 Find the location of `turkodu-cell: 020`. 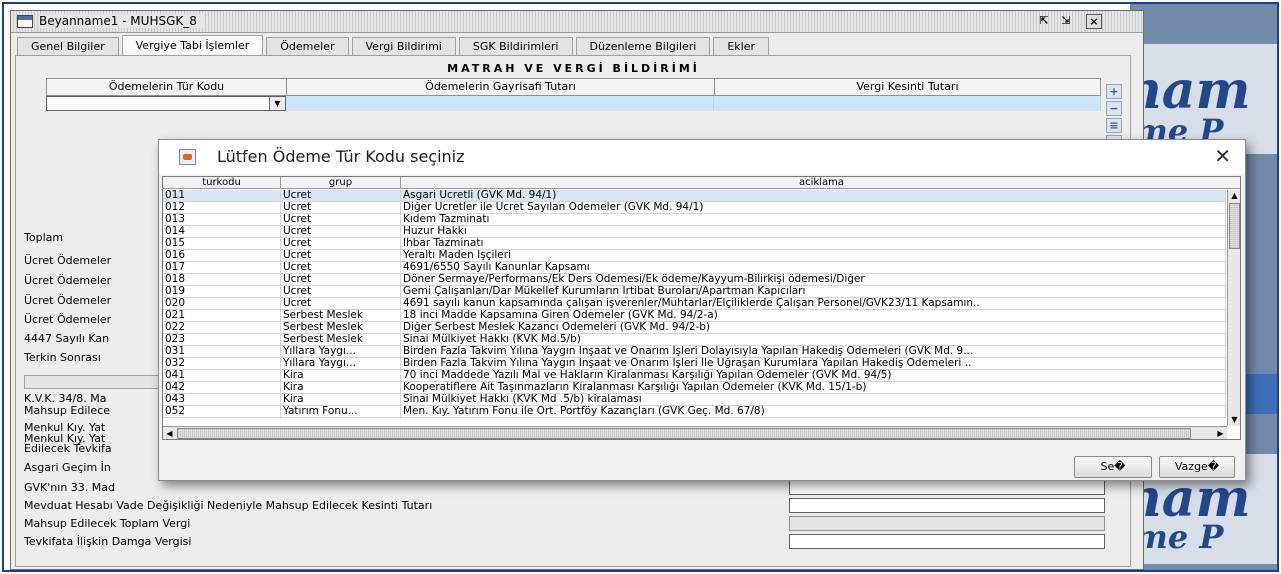

turkodu-cell: 020 is located at coordinates (222, 303).